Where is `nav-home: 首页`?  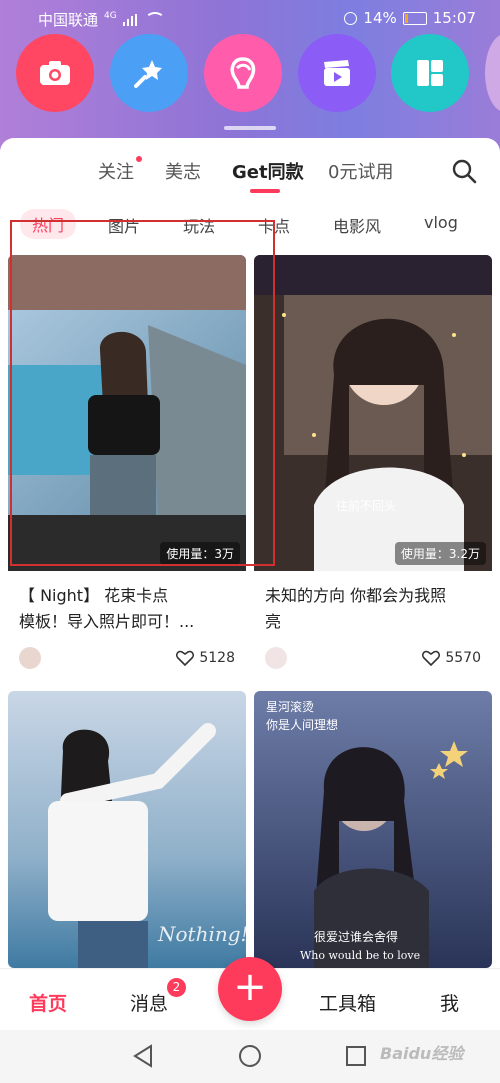 nav-home: 首页 is located at coordinates (48, 1002).